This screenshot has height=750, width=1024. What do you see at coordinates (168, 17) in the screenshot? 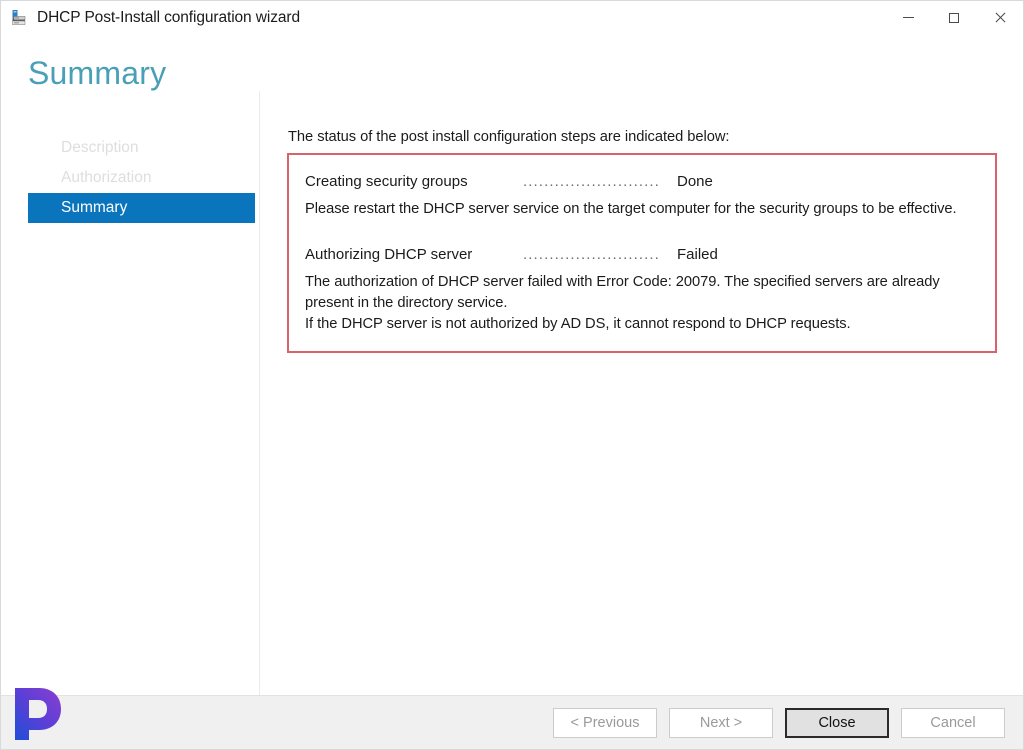
I see `window-title: DHCP Post-Install configuration wizard` at bounding box center [168, 17].